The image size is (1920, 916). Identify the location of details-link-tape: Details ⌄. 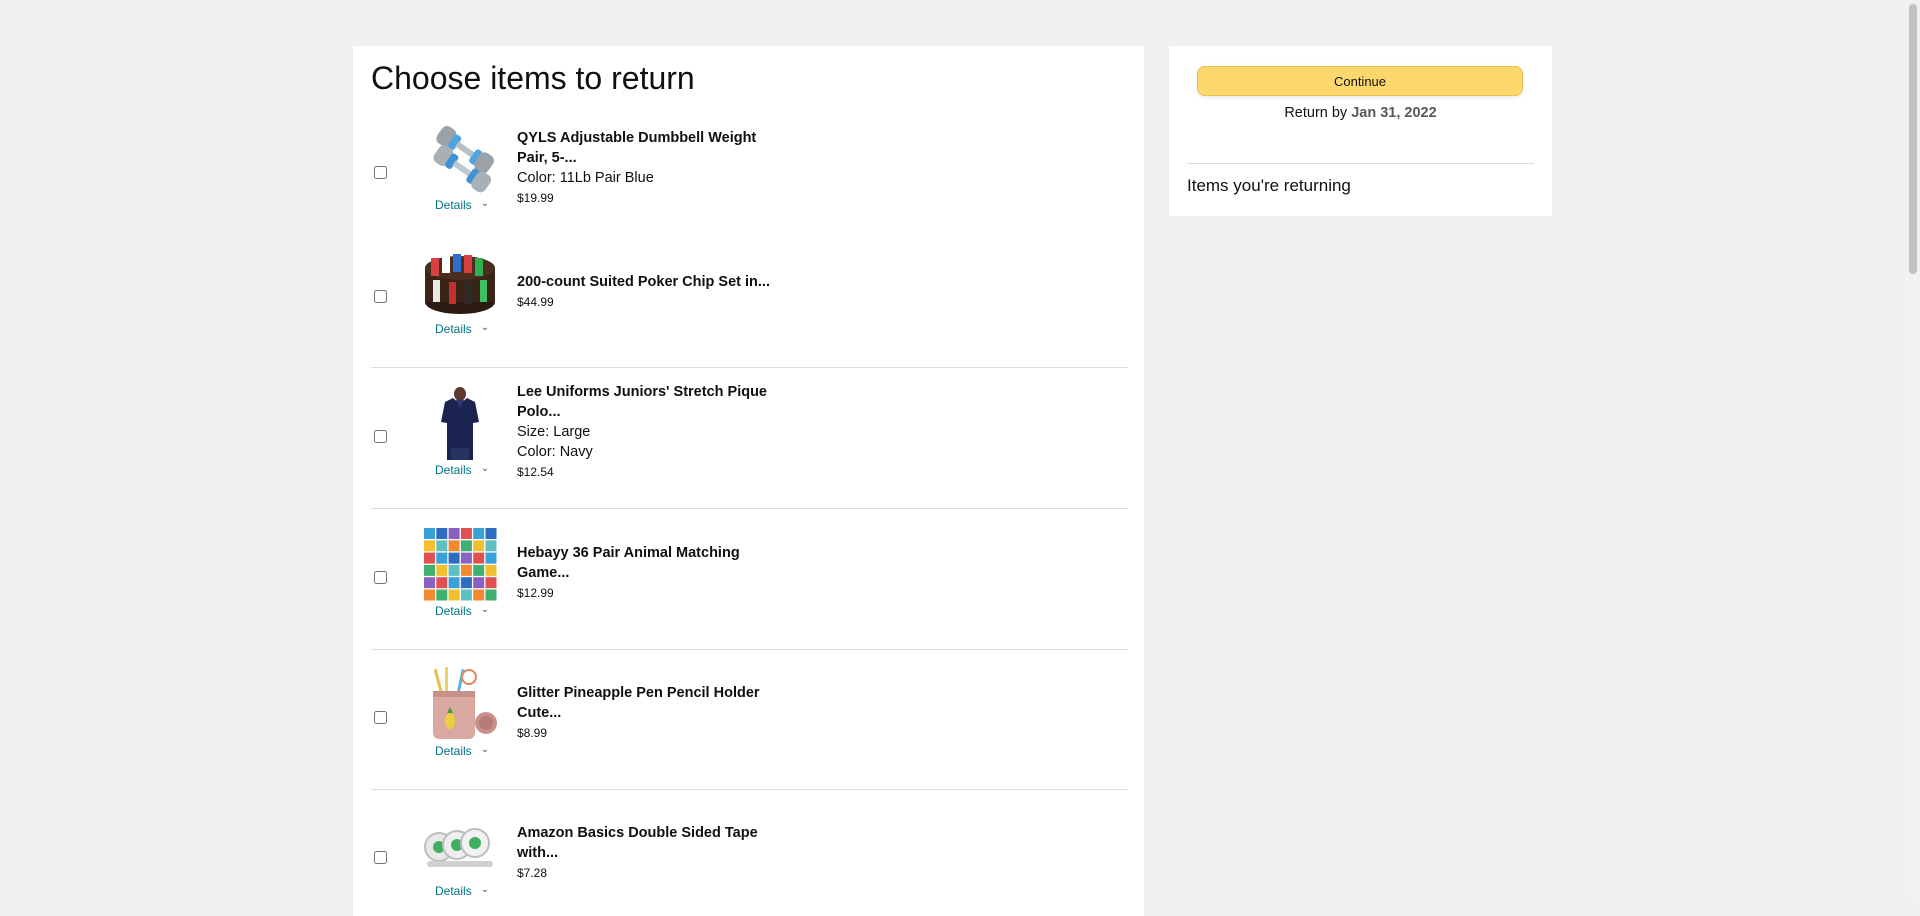
(462, 891).